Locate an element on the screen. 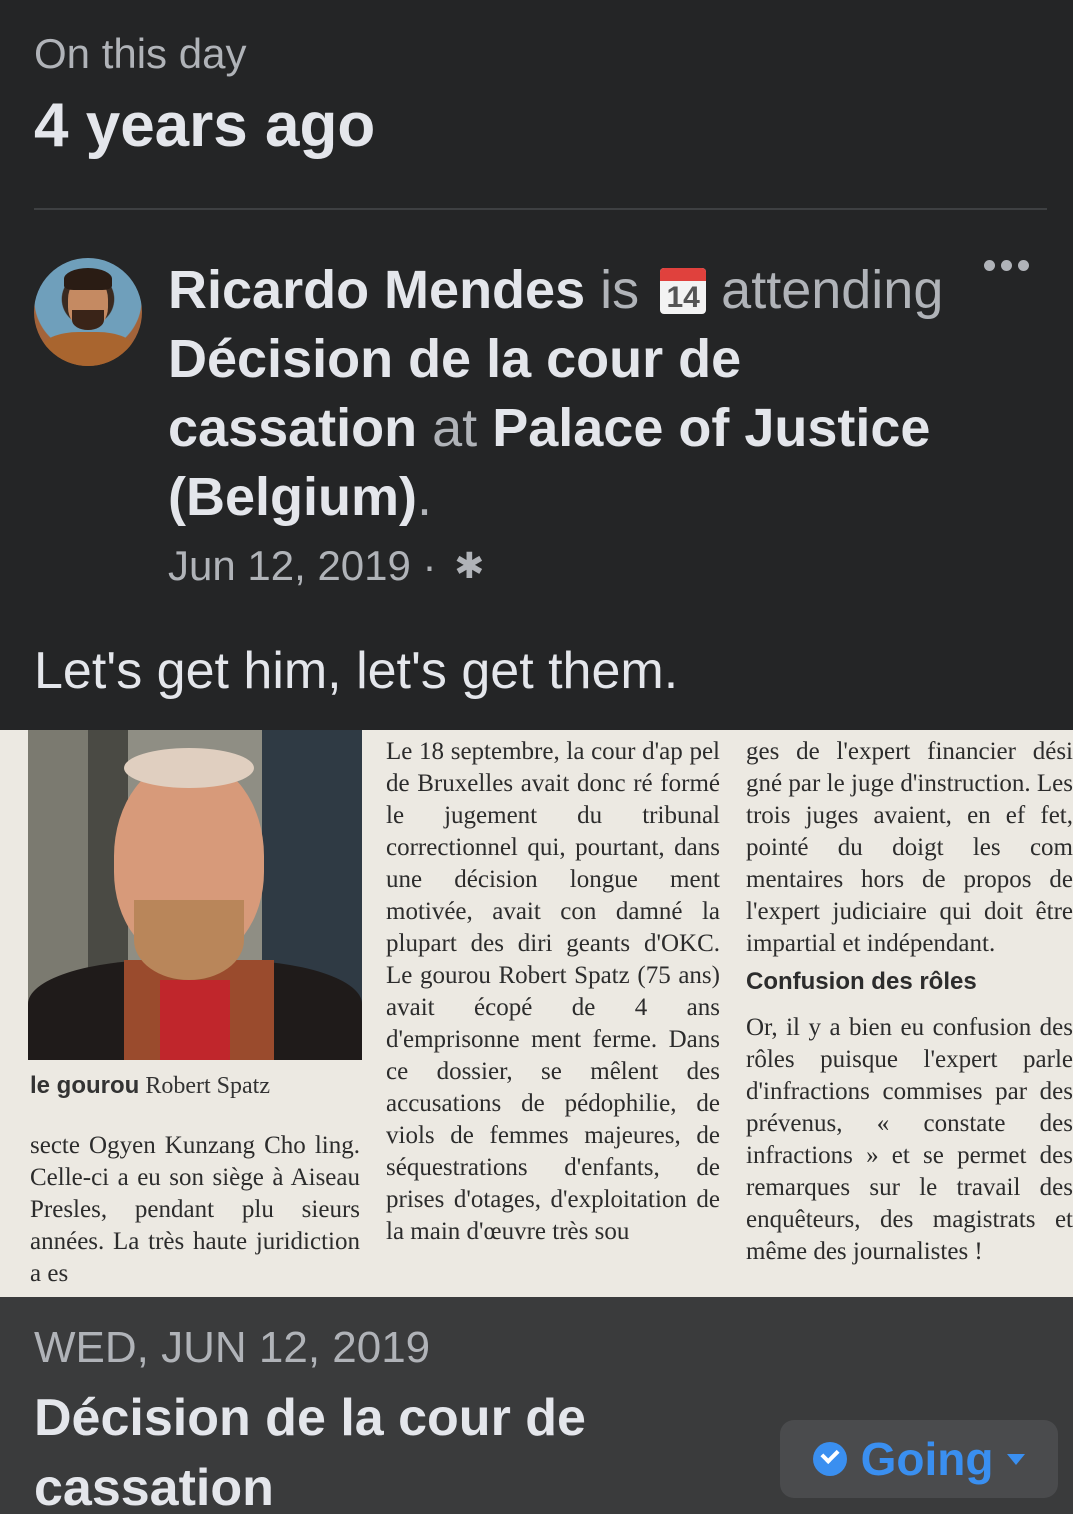 The height and width of the screenshot is (1514, 1073). avatar-shirt is located at coordinates (88, 349).